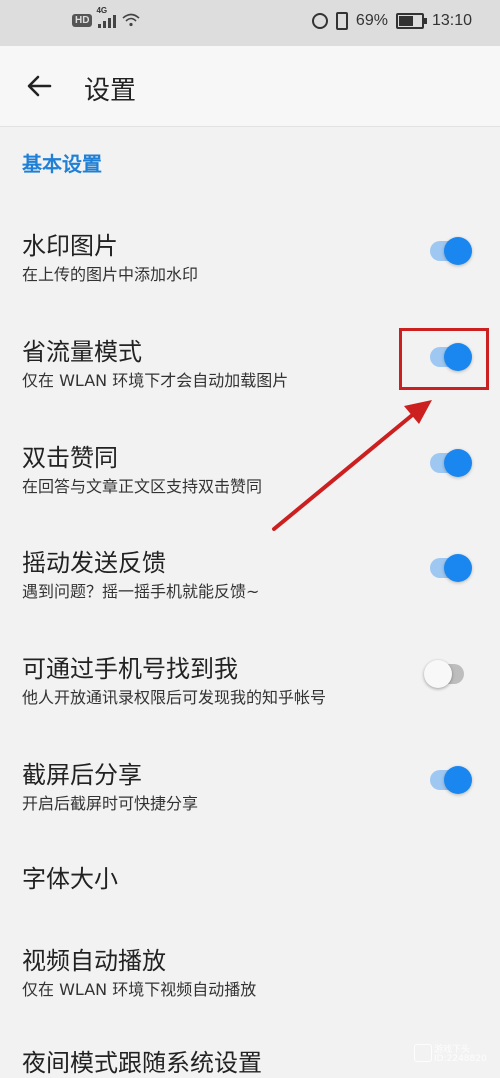  What do you see at coordinates (70, 879) in the screenshot?
I see `setting-title: 字体大小` at bounding box center [70, 879].